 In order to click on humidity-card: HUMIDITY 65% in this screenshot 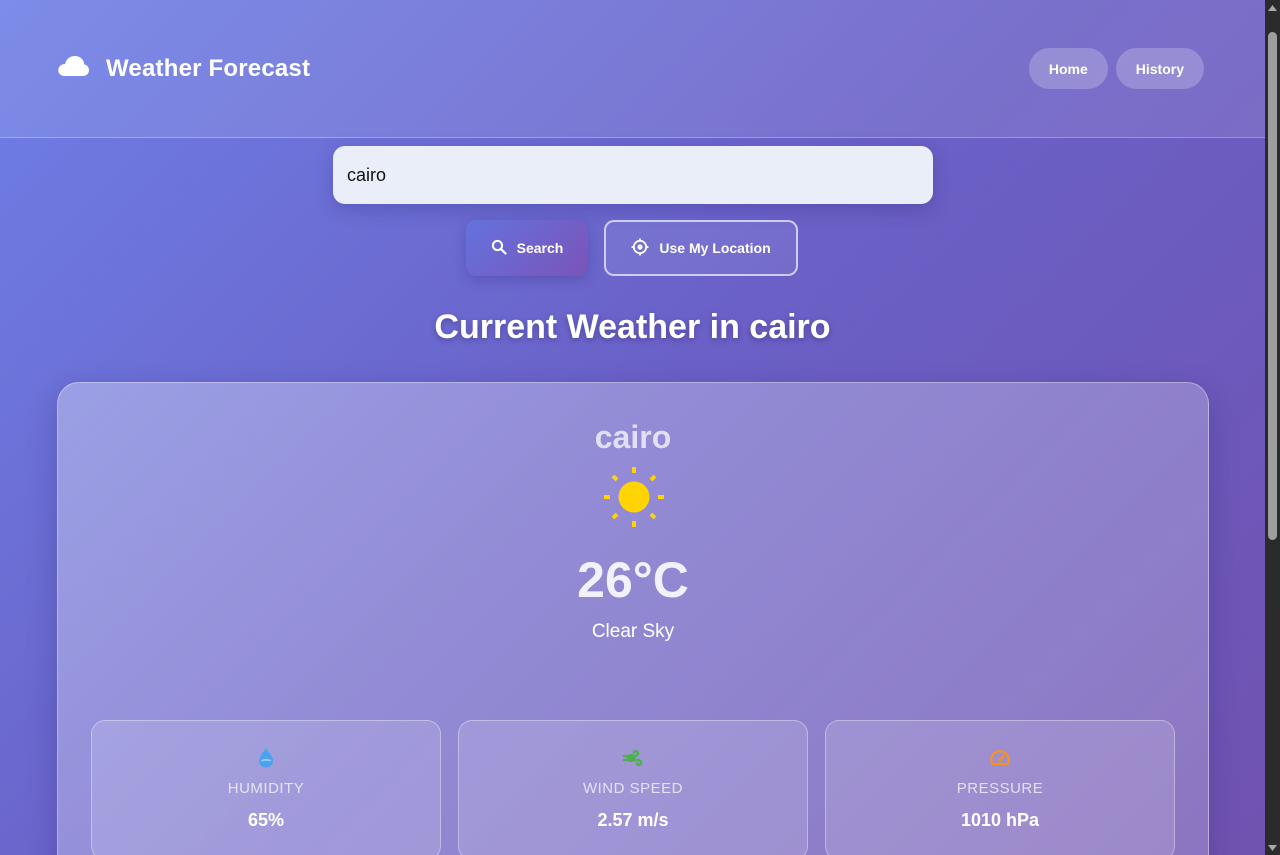, I will do `click(266, 787)`.